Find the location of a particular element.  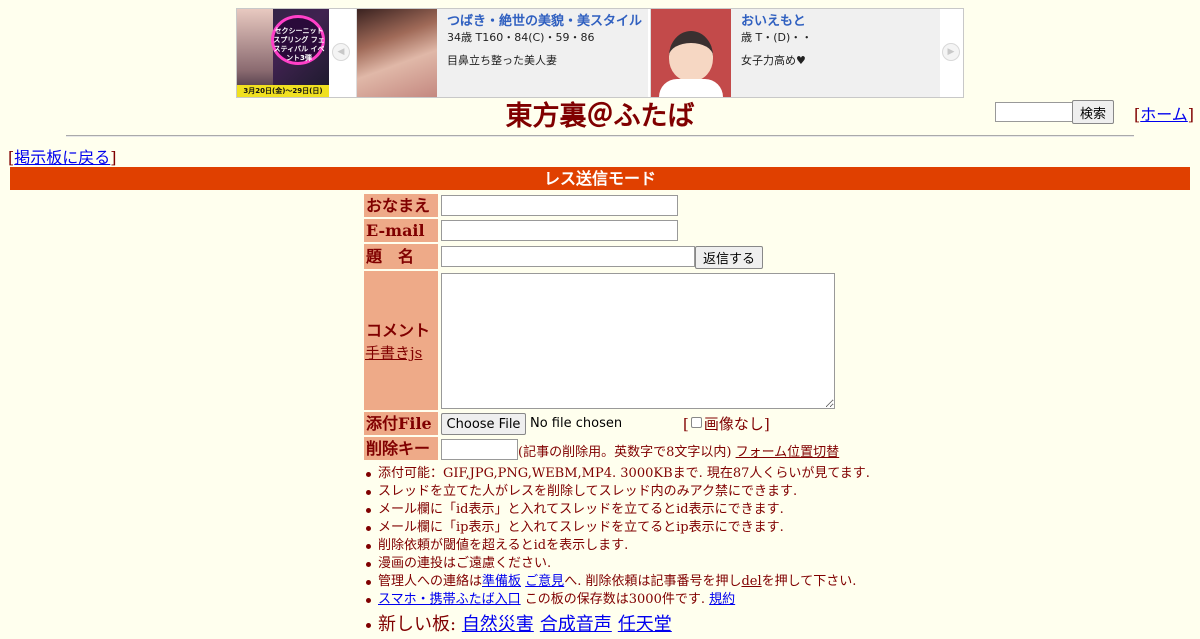

file-status: No file chosen is located at coordinates (576, 423).